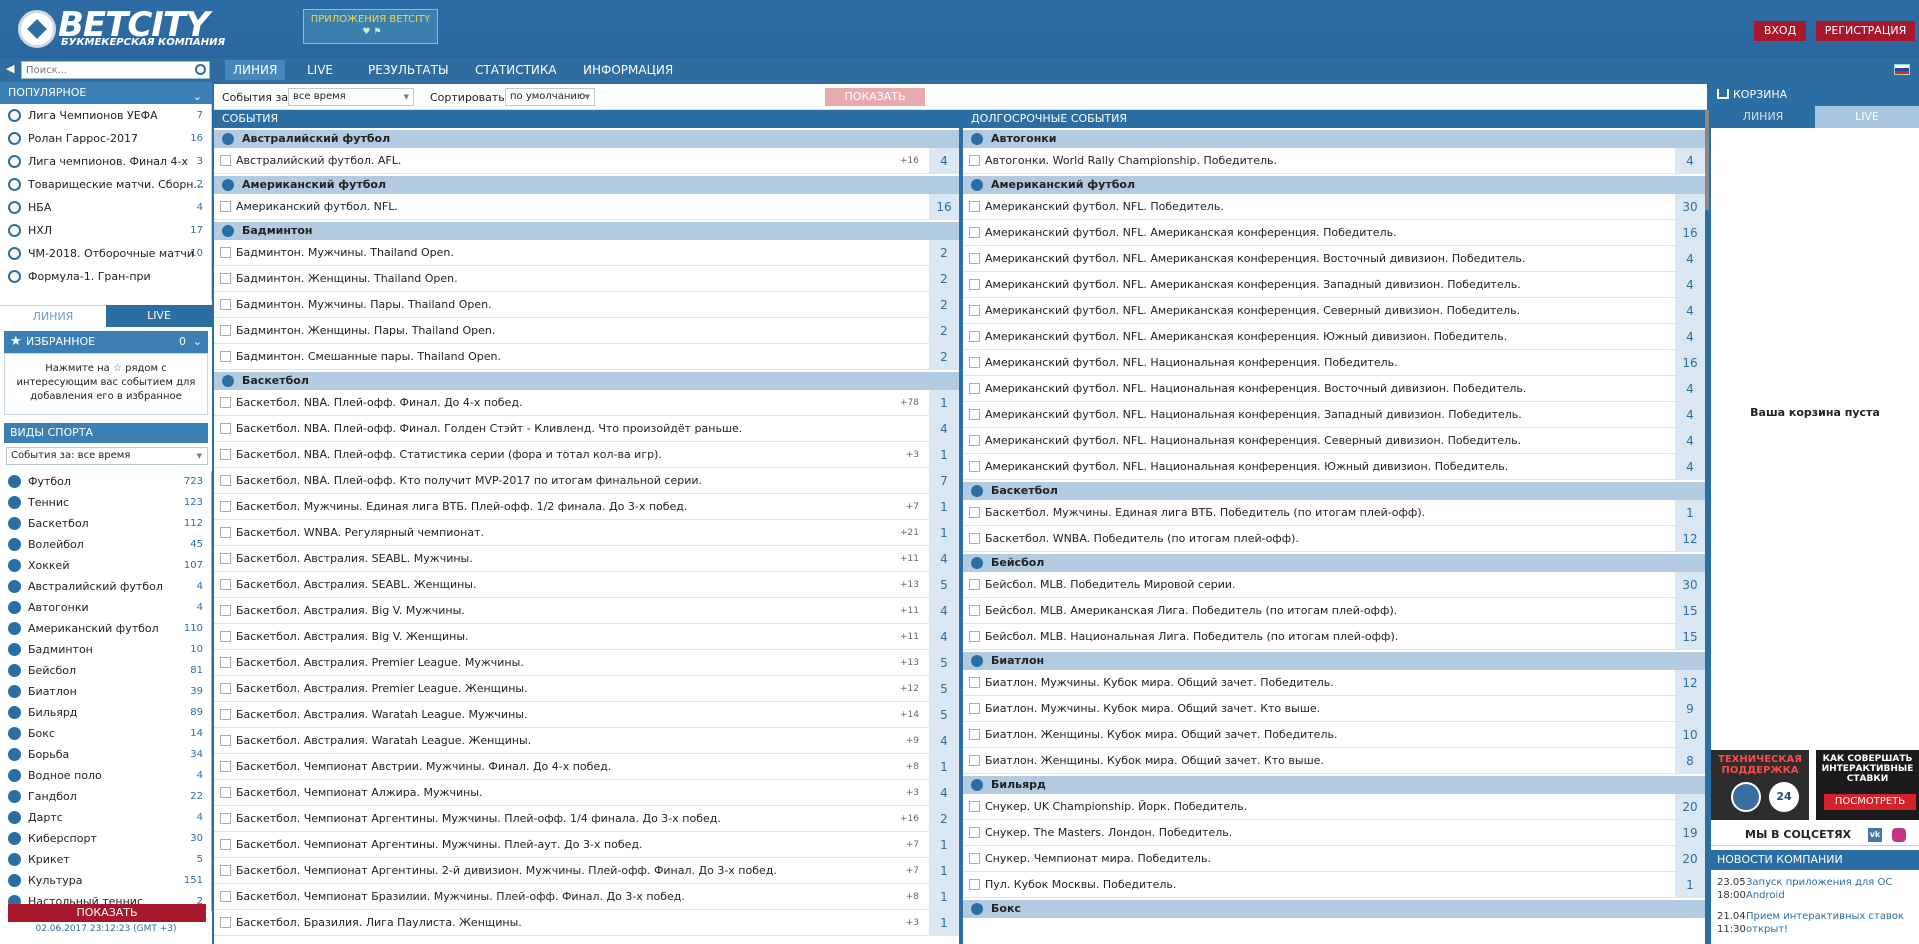  What do you see at coordinates (105, 230) in the screenshot?
I see `popular-item: НХЛ 17` at bounding box center [105, 230].